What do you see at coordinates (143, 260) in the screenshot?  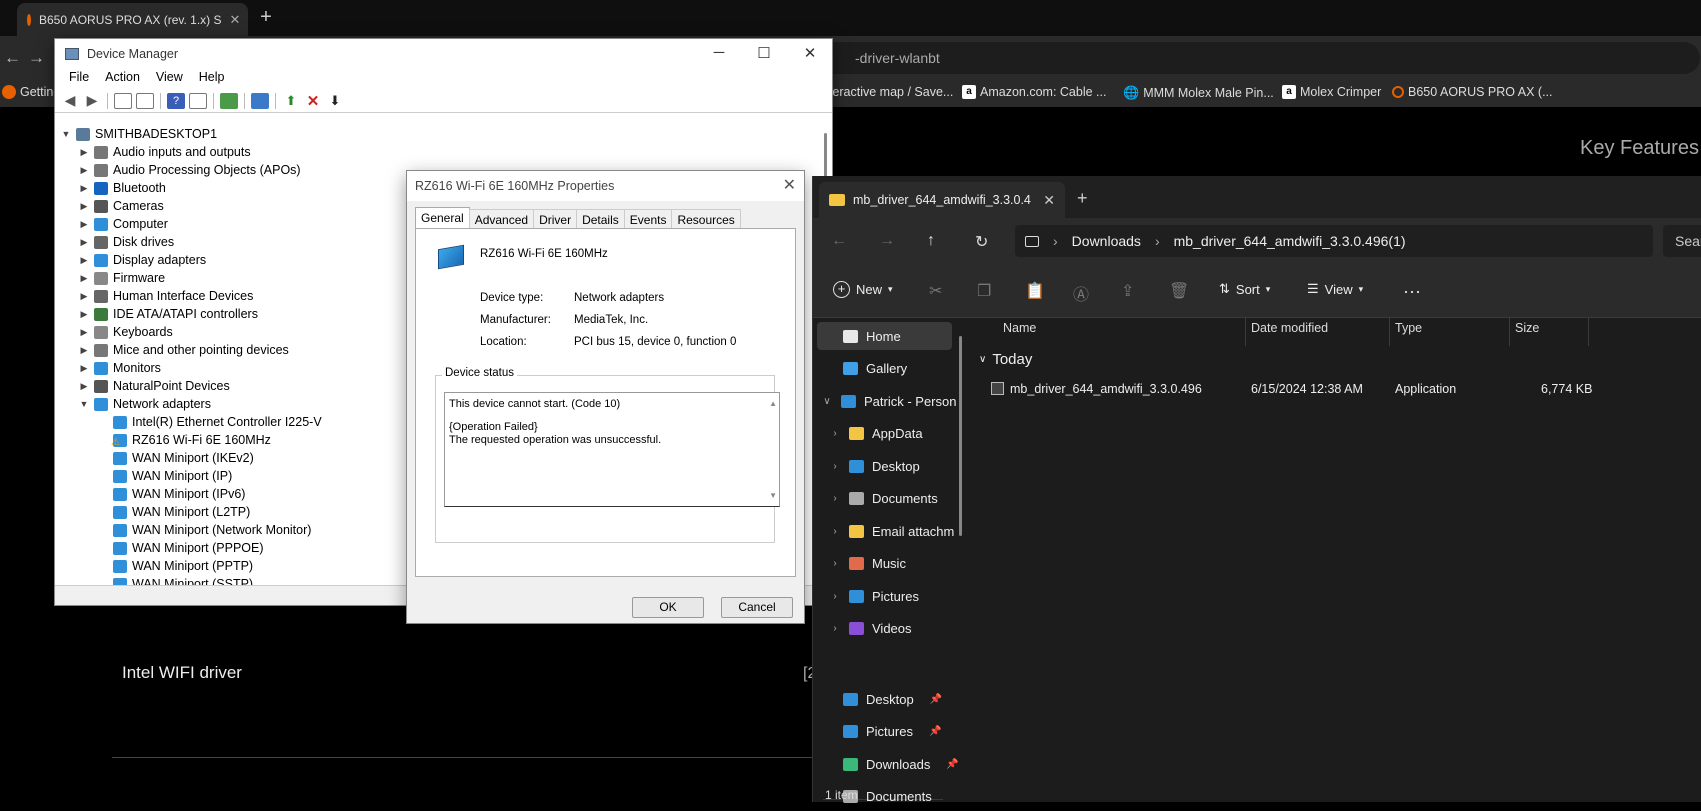 I see `tree-category: ▶ Display adapters` at bounding box center [143, 260].